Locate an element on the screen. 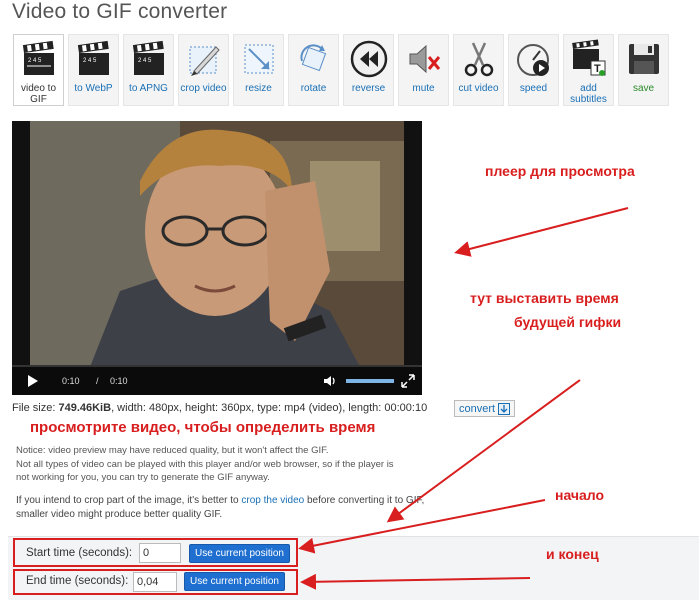 The image size is (699, 611). reverse-icon is located at coordinates (368, 59).